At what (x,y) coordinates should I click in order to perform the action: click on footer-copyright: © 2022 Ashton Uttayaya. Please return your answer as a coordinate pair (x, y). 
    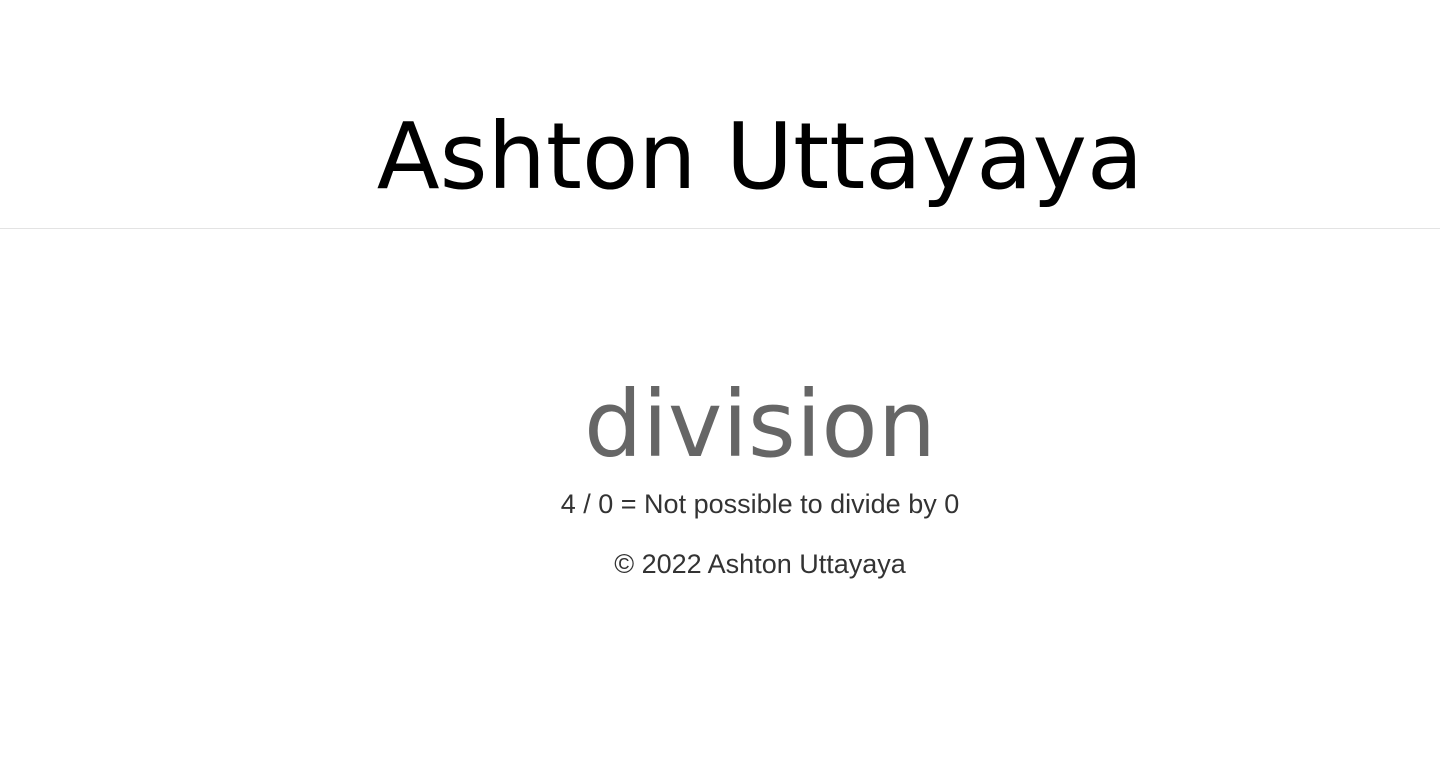
    Looking at the image, I should click on (760, 564).